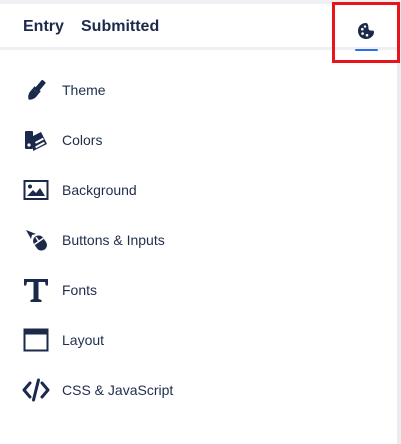 Image resolution: width=401 pixels, height=444 pixels. What do you see at coordinates (198, 90) in the screenshot?
I see `menu-item-theme: Theme` at bounding box center [198, 90].